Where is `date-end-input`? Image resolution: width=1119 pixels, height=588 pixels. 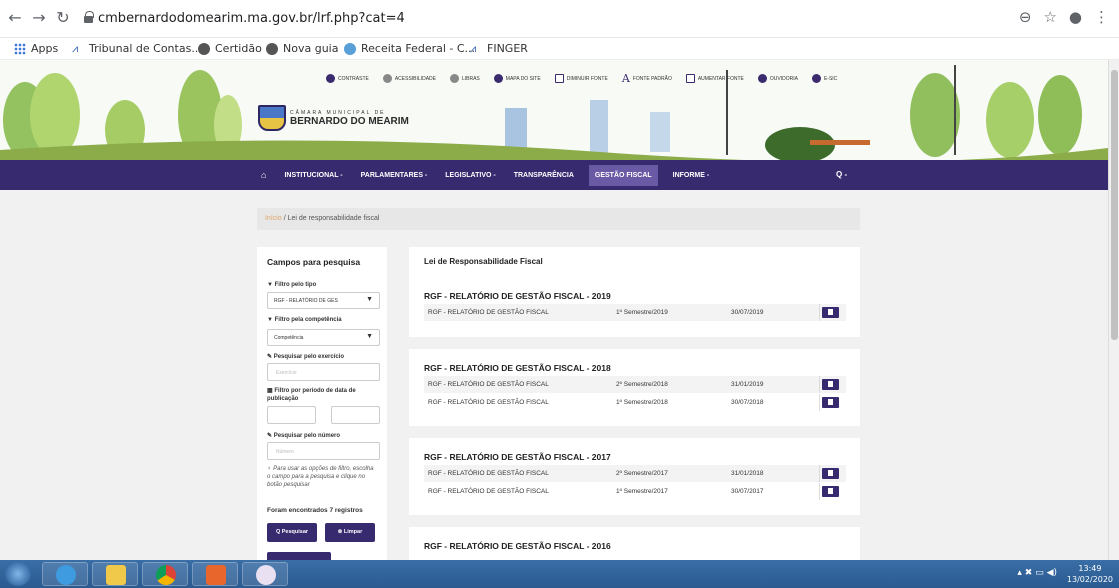
date-end-input is located at coordinates (355, 415).